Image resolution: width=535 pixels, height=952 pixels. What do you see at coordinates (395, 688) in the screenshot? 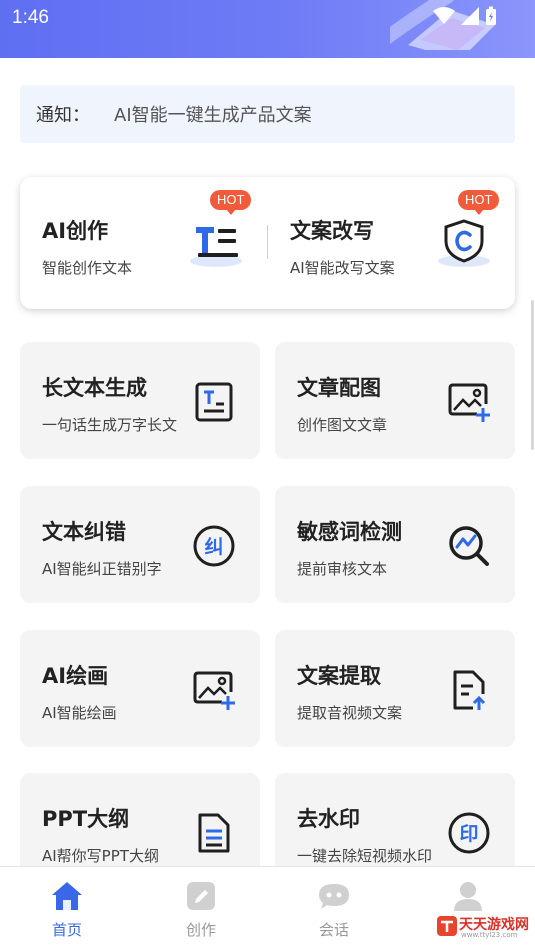
I see `tool-copy-extract: 文案提取 提取音视频文案` at bounding box center [395, 688].